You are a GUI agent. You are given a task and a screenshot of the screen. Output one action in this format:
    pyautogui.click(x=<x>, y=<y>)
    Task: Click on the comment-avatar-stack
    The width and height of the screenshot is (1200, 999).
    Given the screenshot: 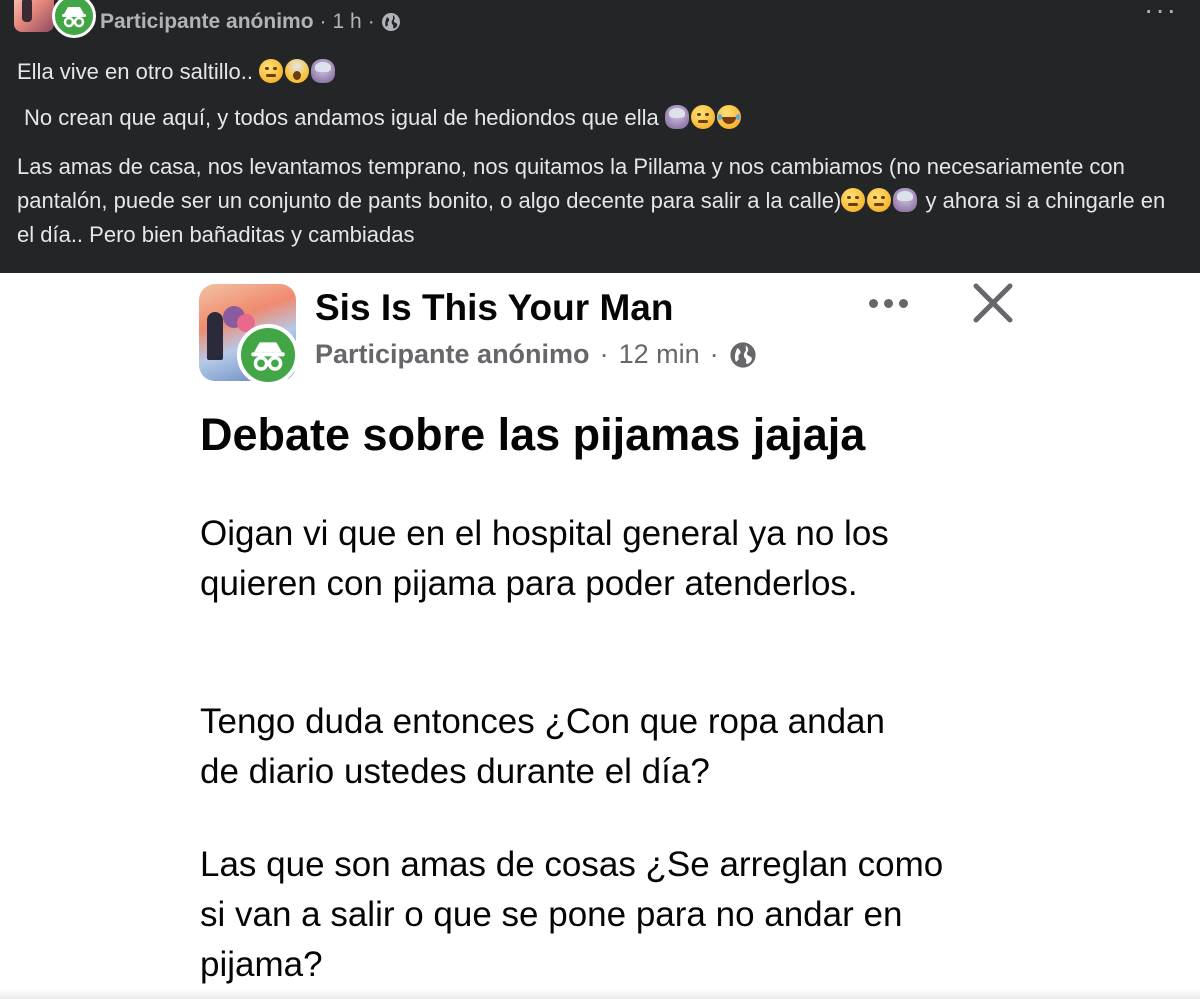 What is the action you would take?
    pyautogui.click(x=55, y=19)
    